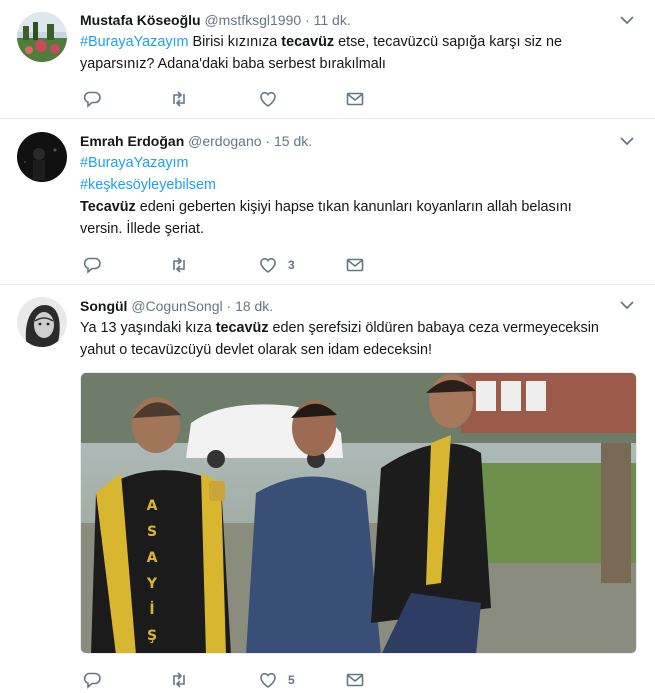 The width and height of the screenshot is (655, 693). Describe the element at coordinates (132, 141) in the screenshot. I see `display-name: Emrah Erdoğan` at that location.